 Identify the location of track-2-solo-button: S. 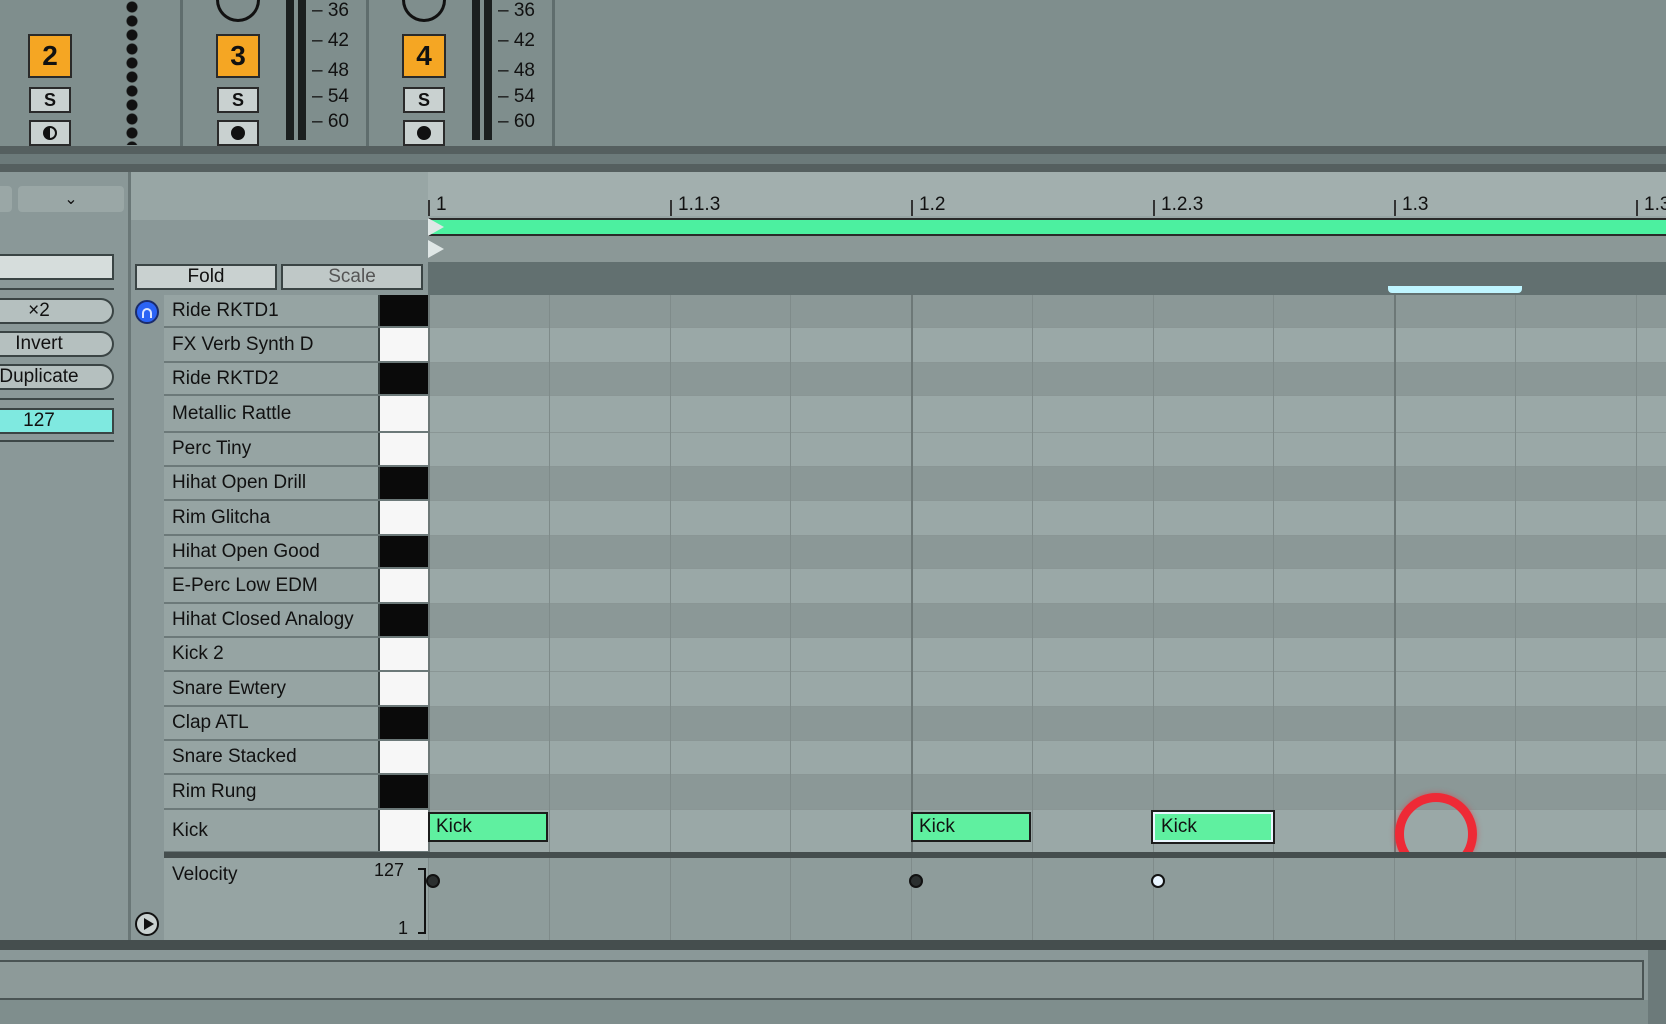
(50, 100).